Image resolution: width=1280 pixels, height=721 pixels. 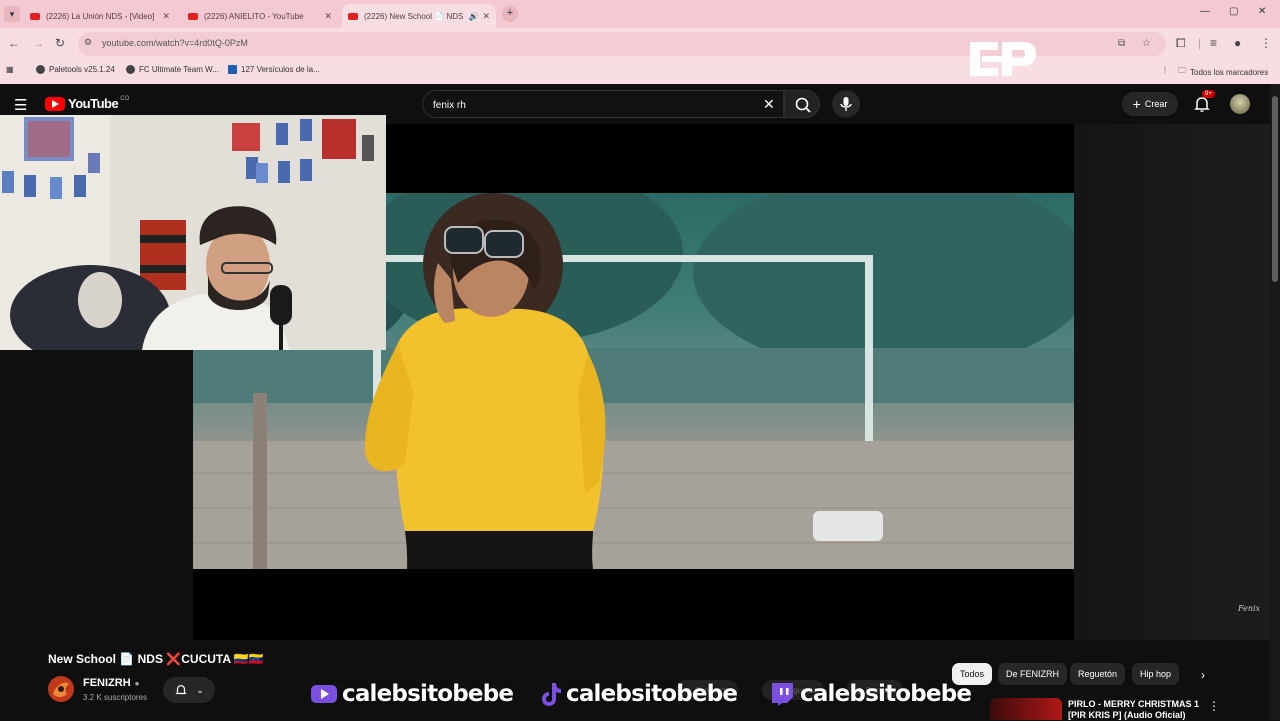 I want to click on user-avatar, so click(x=1240, y=104).